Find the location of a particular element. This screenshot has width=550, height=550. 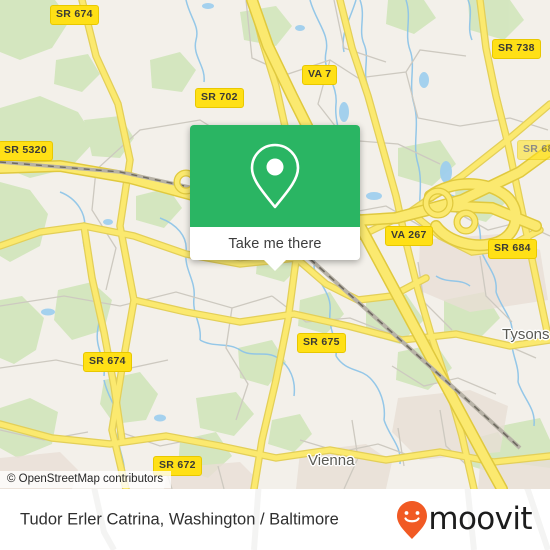

road-shield: SR 5320 is located at coordinates (26, 151).